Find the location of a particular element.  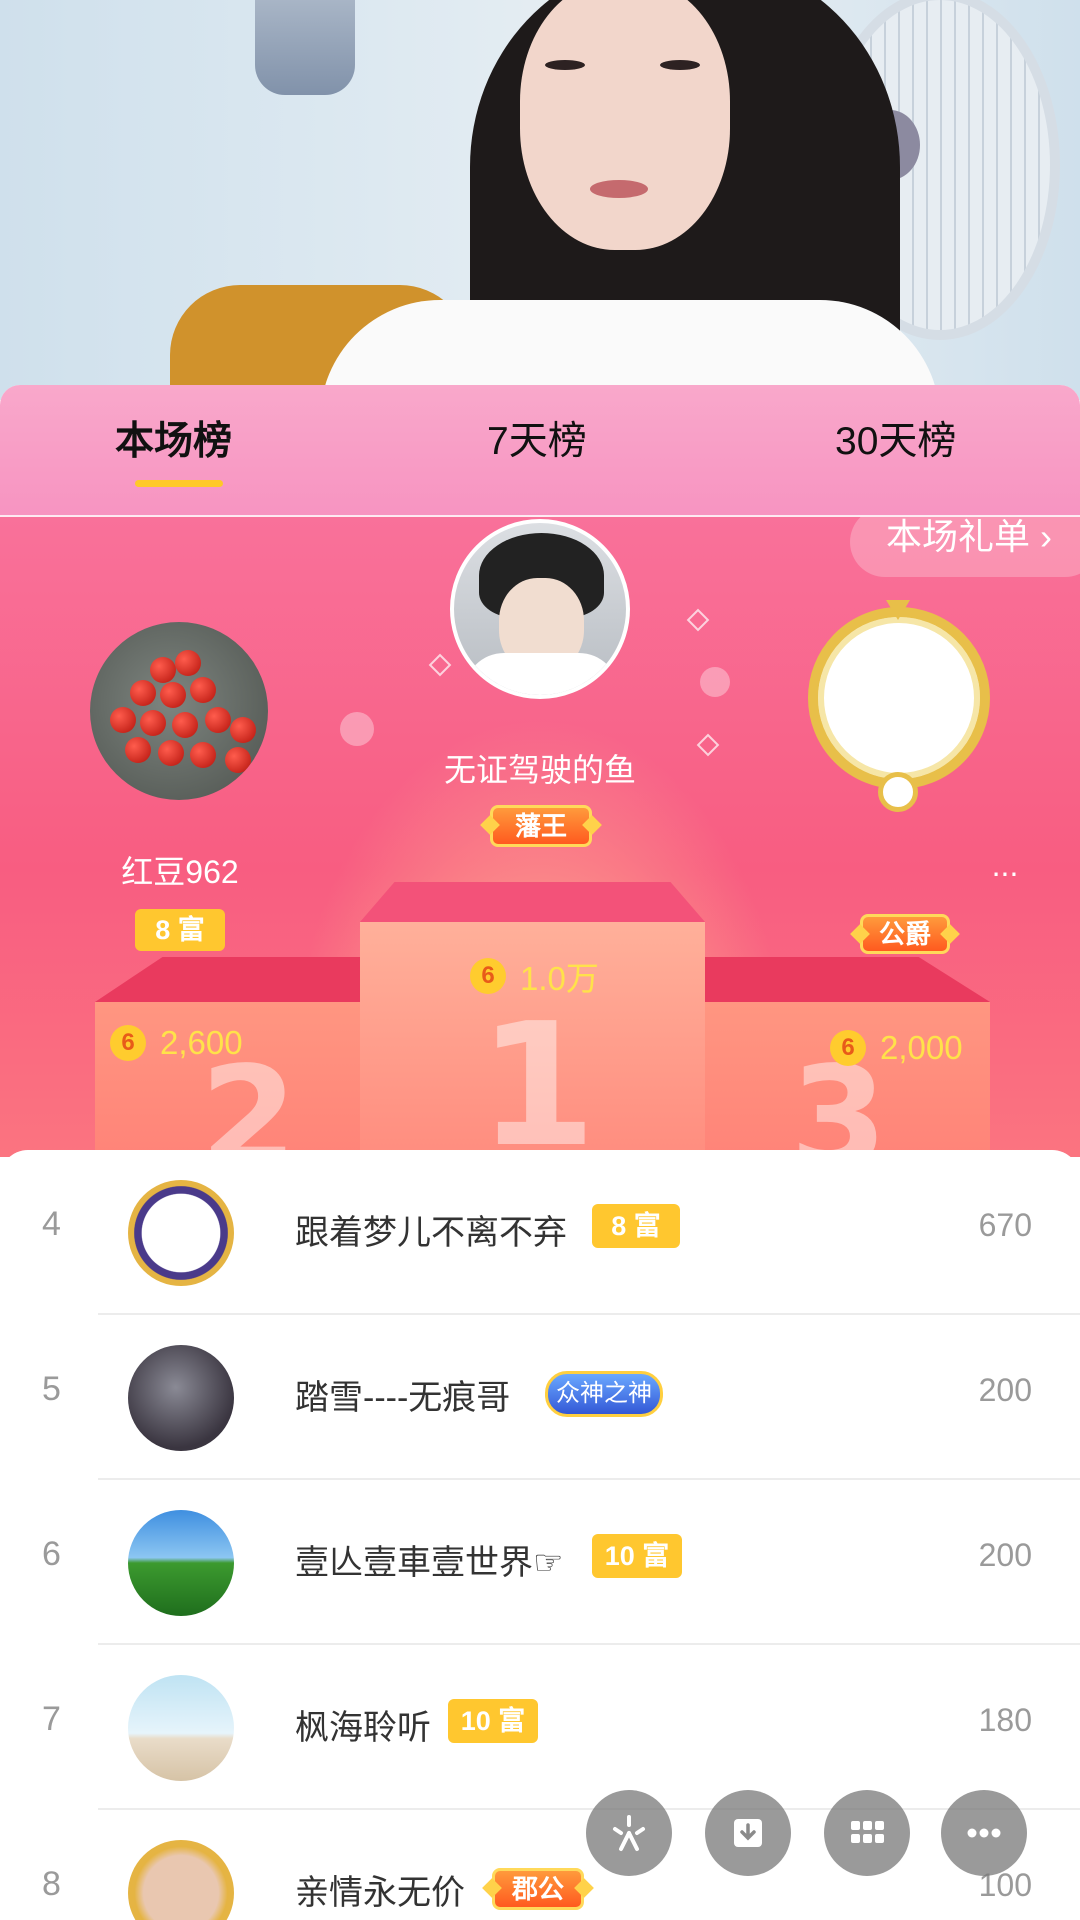

list-item: 7 枫海聆听 10 富 180 is located at coordinates (540, 1727).